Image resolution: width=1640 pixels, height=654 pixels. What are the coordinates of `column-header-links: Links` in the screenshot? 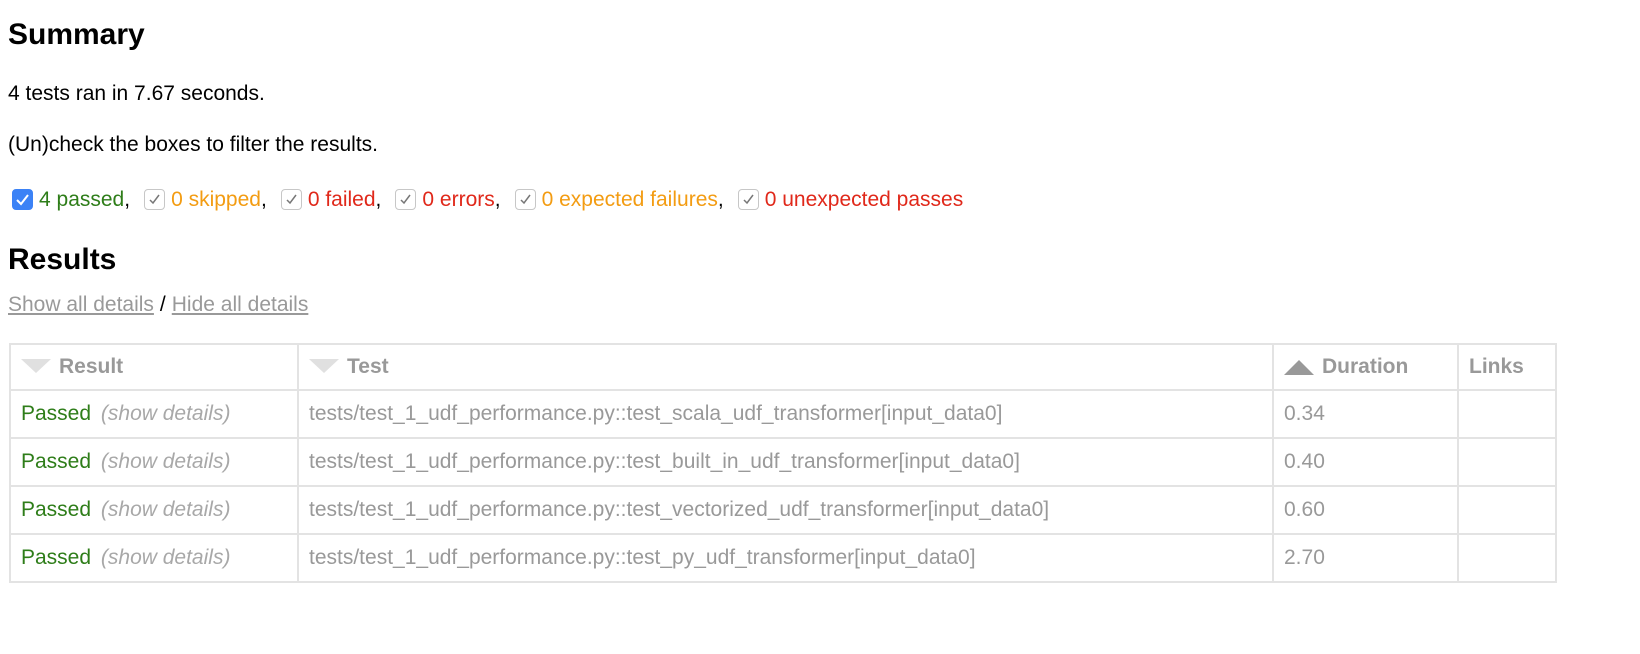 It's located at (1507, 367).